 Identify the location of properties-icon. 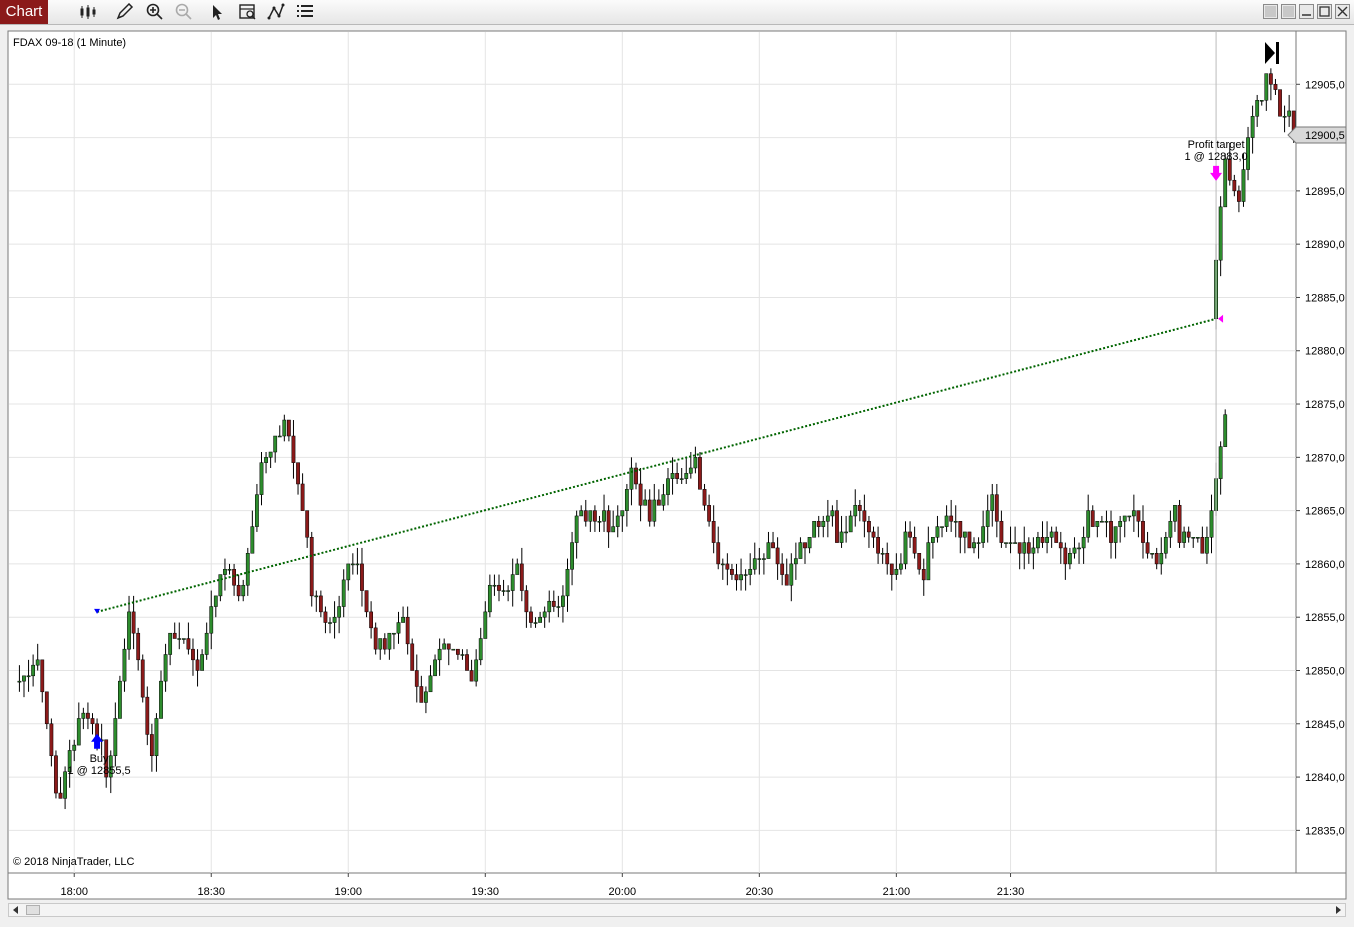
(305, 12).